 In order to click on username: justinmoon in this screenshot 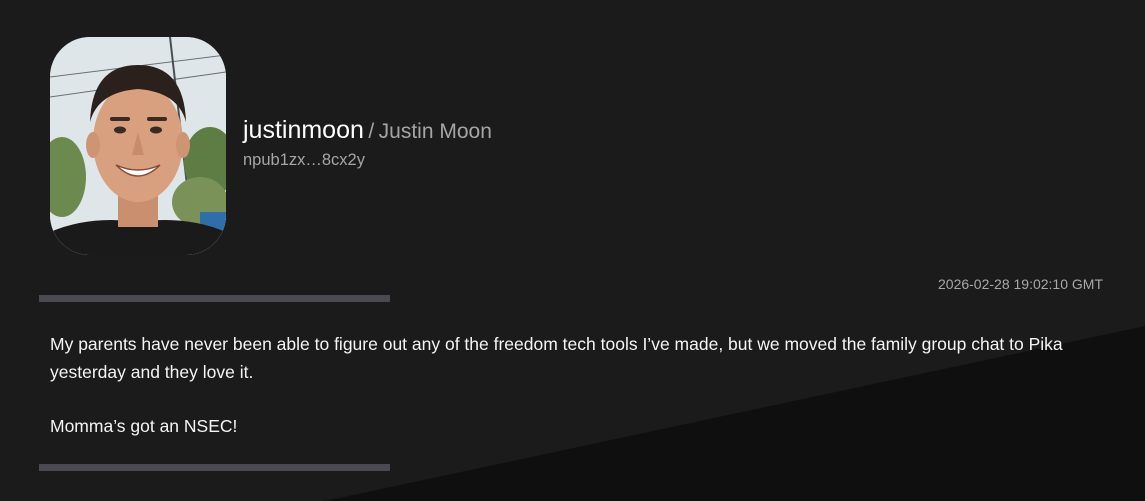, I will do `click(303, 130)`.